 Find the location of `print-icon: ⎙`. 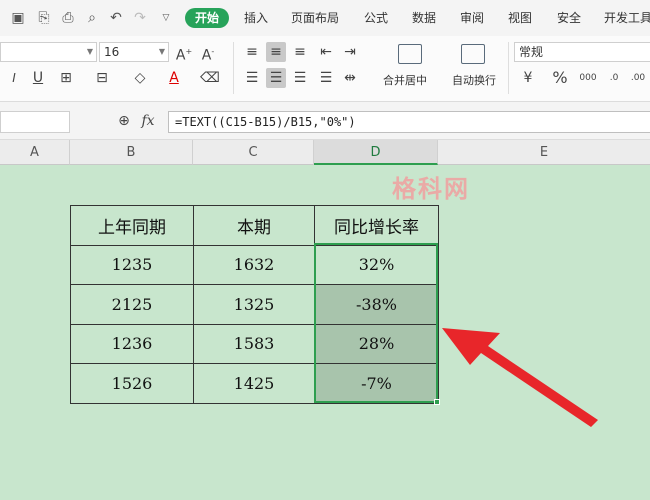

print-icon: ⎙ is located at coordinates (68, 18).